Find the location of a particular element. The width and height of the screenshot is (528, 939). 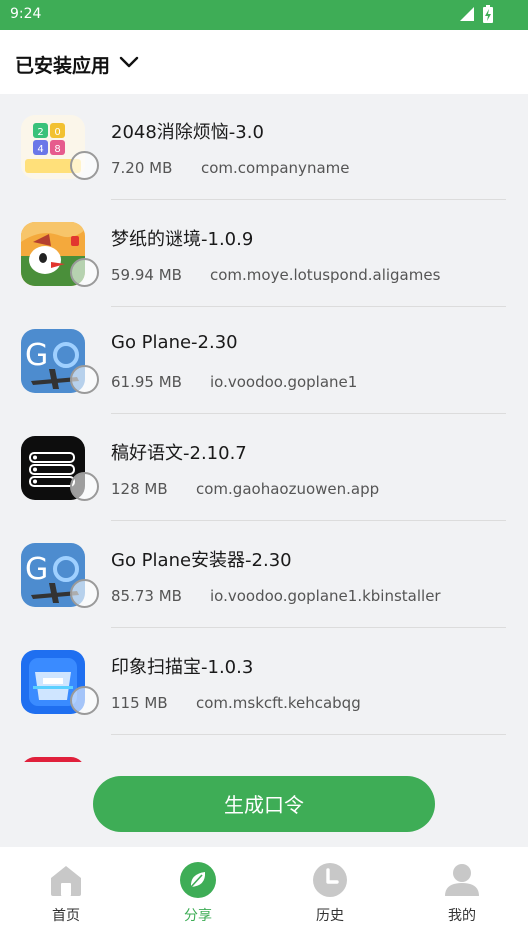

list-item: 印象扫描宝-1.0.3 115 MB com.mskcft.kehcabqg is located at coordinates (264, 682).